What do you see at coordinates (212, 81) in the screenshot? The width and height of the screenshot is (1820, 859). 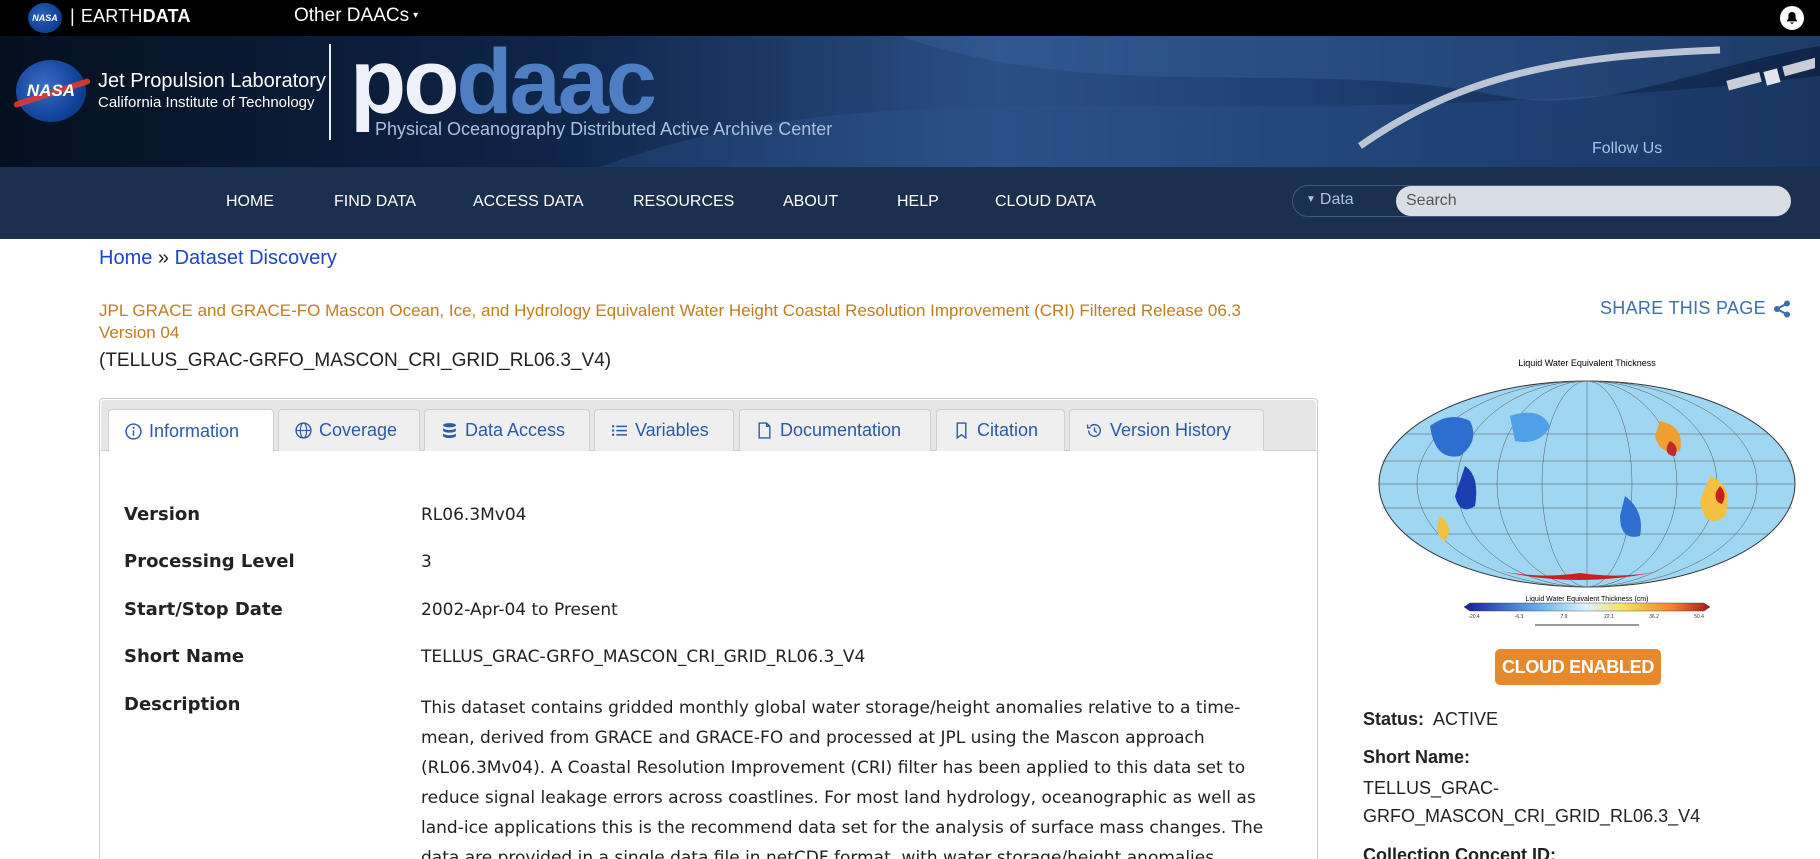 I see `jpl-title: Jet Propulsion Laboratory` at bounding box center [212, 81].